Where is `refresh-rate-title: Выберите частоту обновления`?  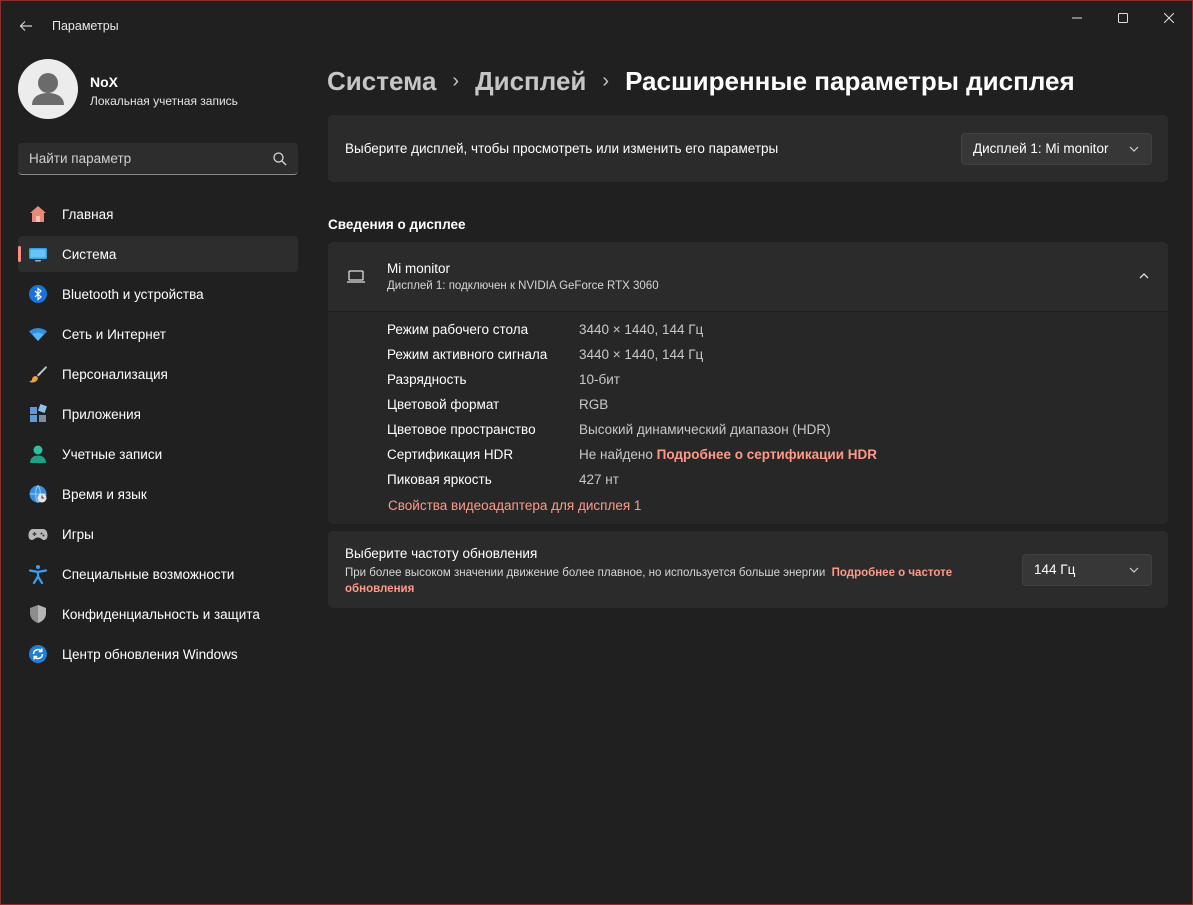
refresh-rate-title: Выберите частоту обновления is located at coordinates (441, 553).